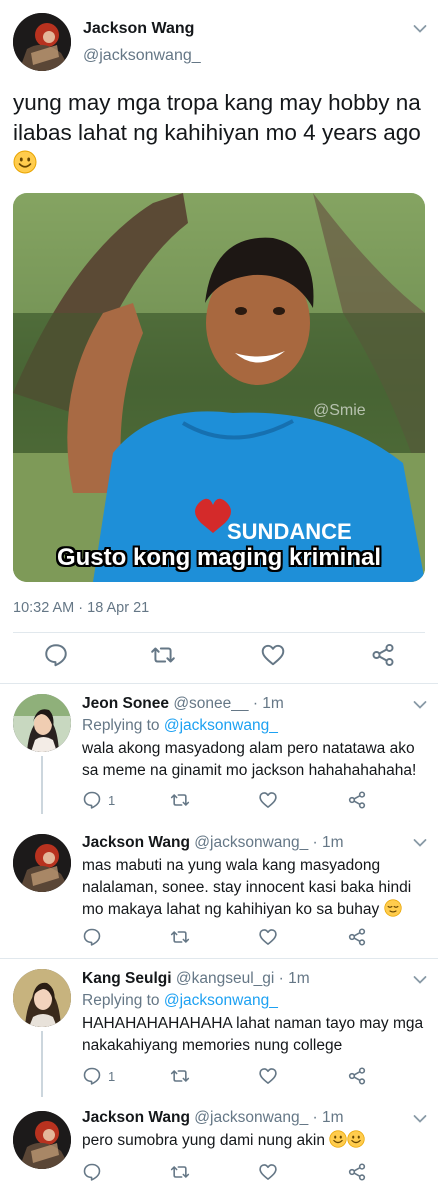 This screenshot has height=1200, width=438. What do you see at coordinates (219, 657) in the screenshot?
I see `tweet-action-bar` at bounding box center [219, 657].